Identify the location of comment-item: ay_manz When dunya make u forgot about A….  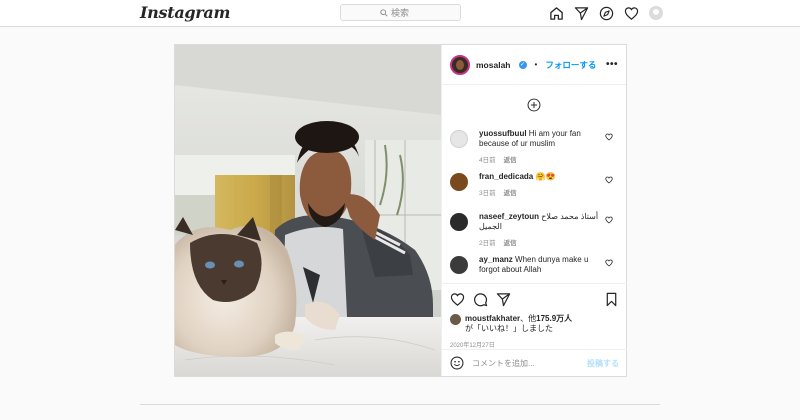
(534, 267).